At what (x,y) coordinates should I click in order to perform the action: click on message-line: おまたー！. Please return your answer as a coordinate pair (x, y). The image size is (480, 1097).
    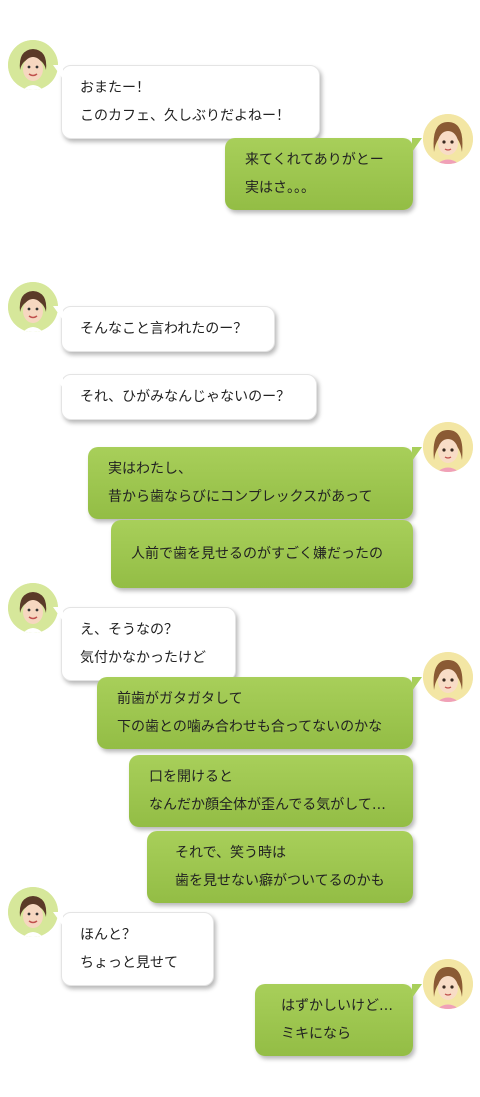
    Looking at the image, I should click on (115, 88).